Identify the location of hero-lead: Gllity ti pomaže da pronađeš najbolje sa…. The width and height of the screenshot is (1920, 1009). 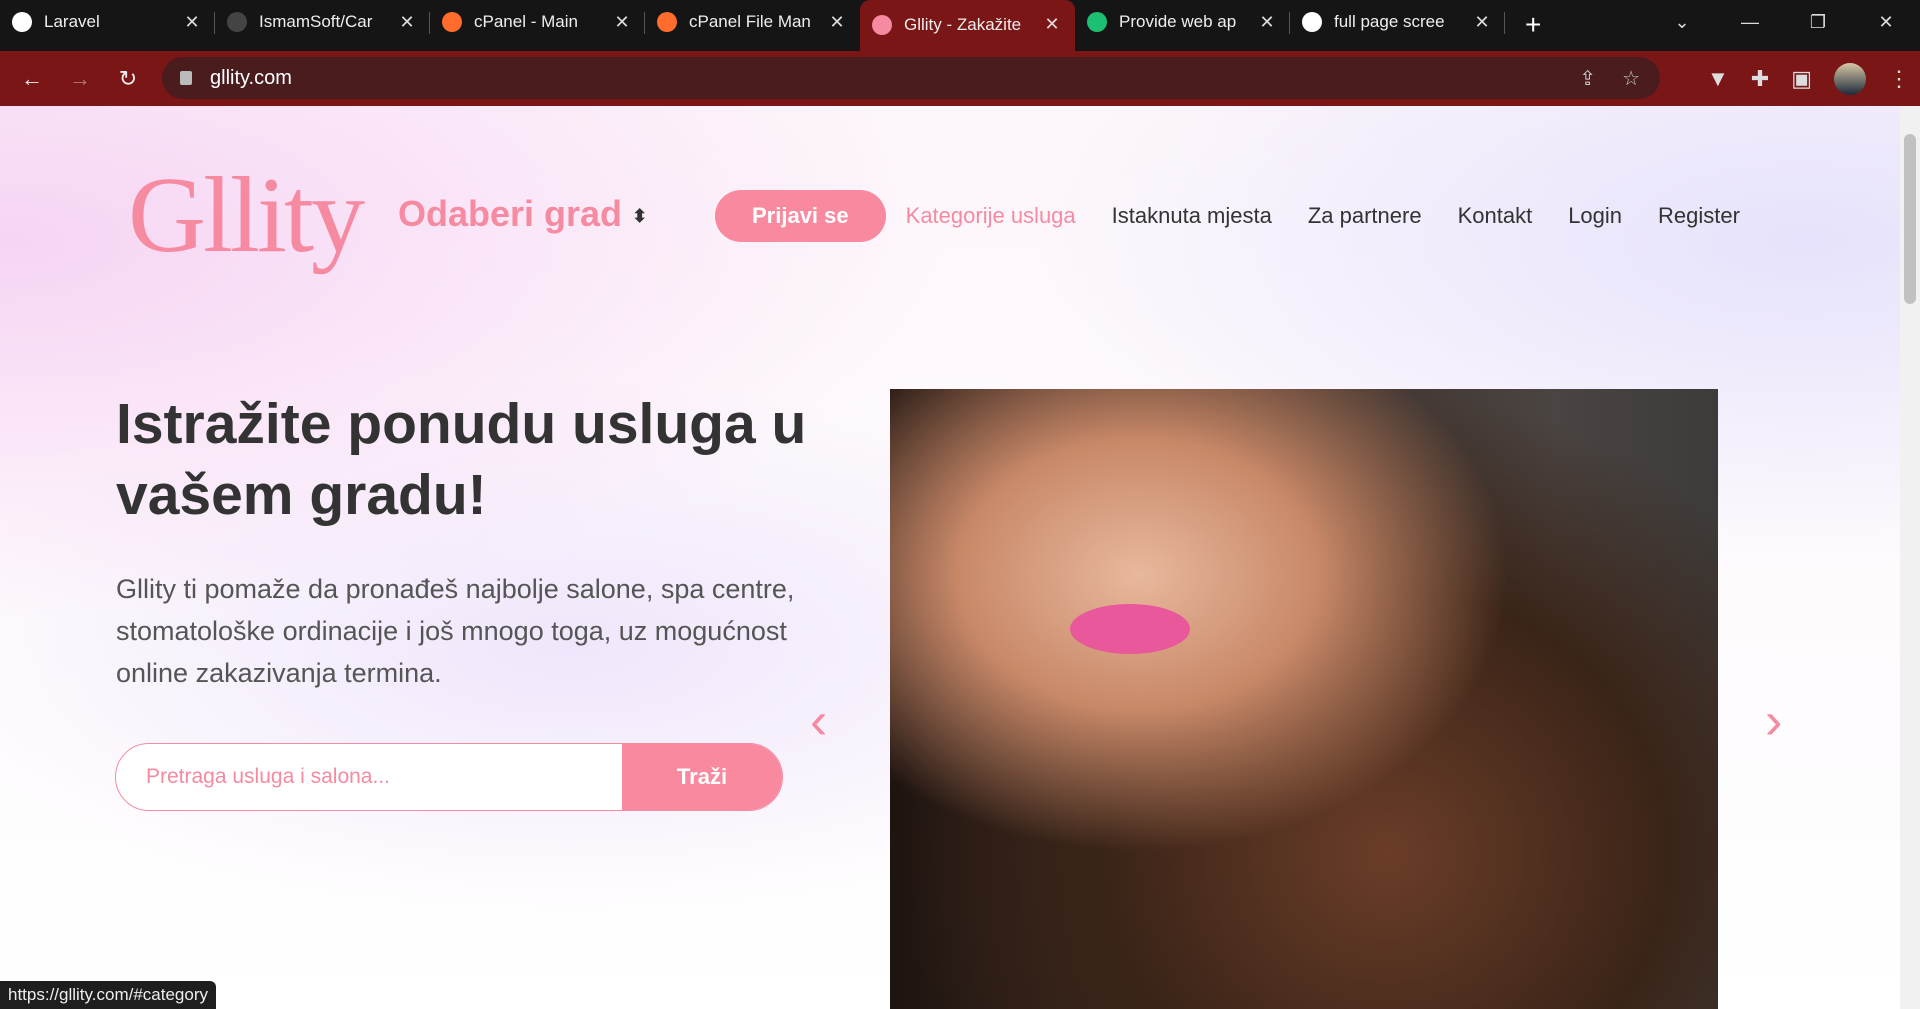
(455, 631).